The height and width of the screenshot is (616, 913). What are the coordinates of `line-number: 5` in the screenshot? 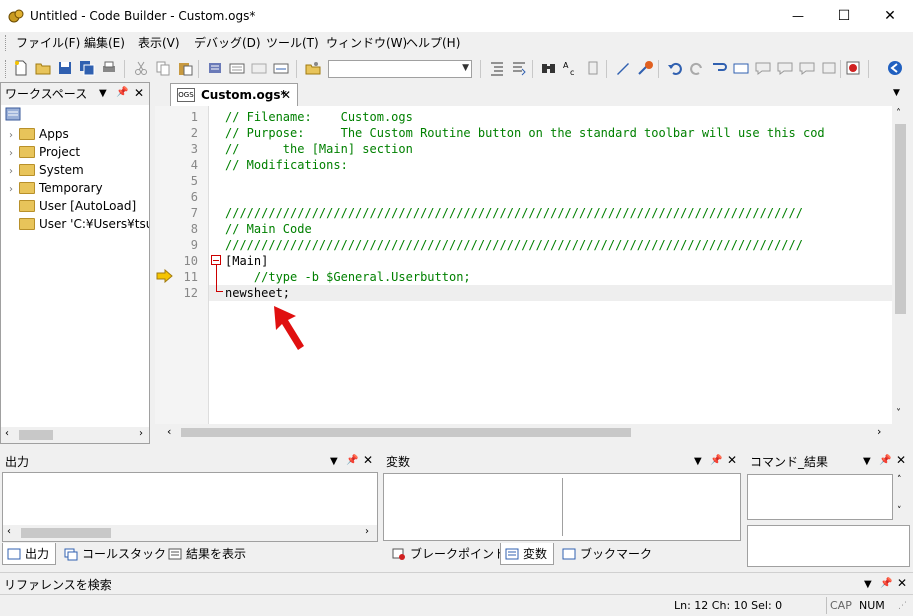 It's located at (194, 181).